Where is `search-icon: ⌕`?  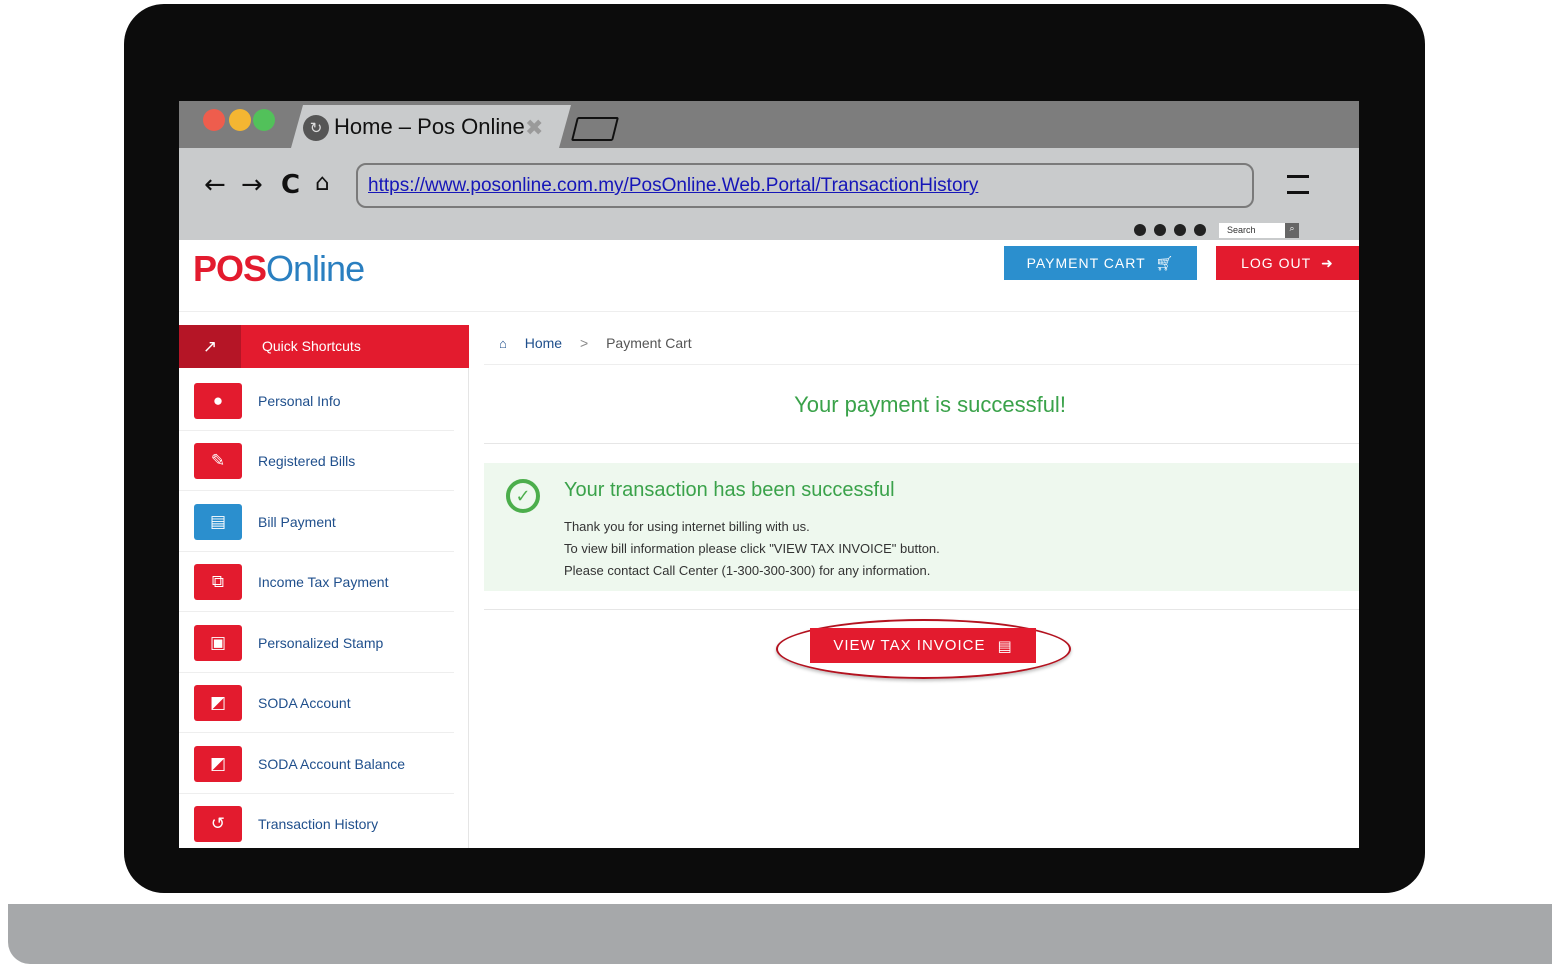 search-icon: ⌕ is located at coordinates (1292, 230).